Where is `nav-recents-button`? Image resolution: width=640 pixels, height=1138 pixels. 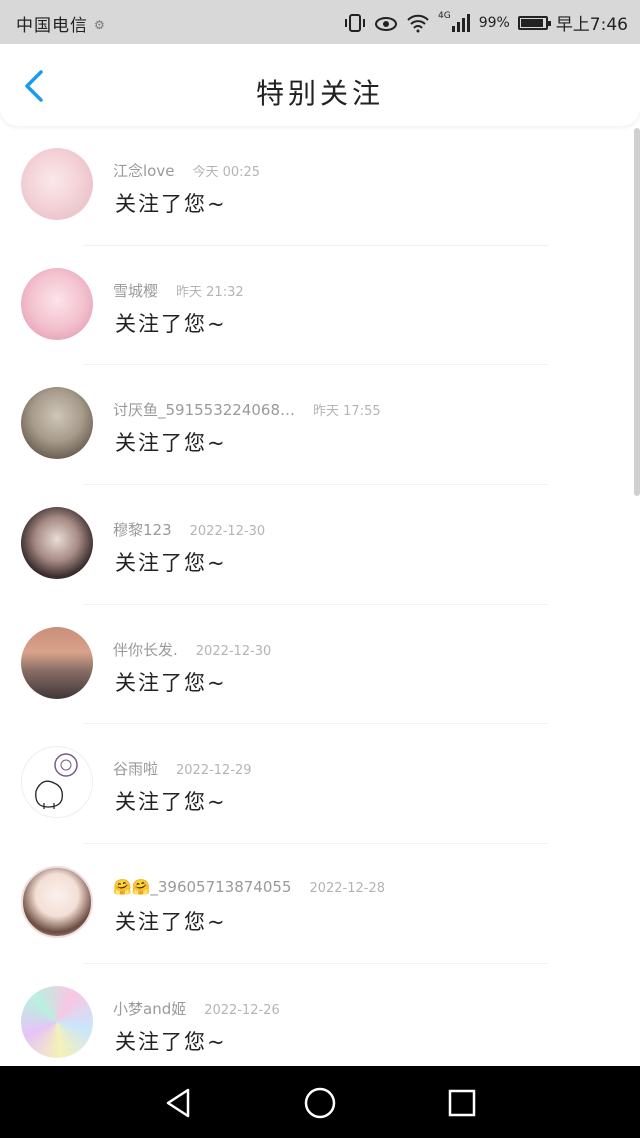 nav-recents-button is located at coordinates (462, 1103).